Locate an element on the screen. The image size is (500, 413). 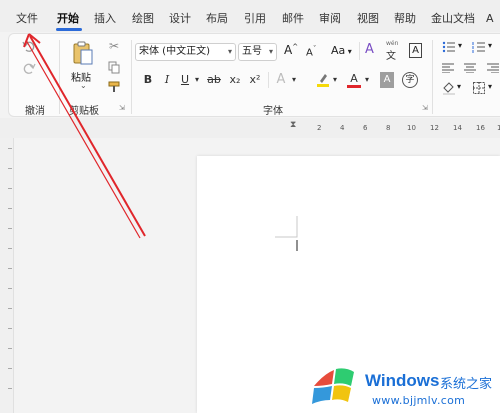
watermark-brand: Windows is located at coordinates (402, 380).